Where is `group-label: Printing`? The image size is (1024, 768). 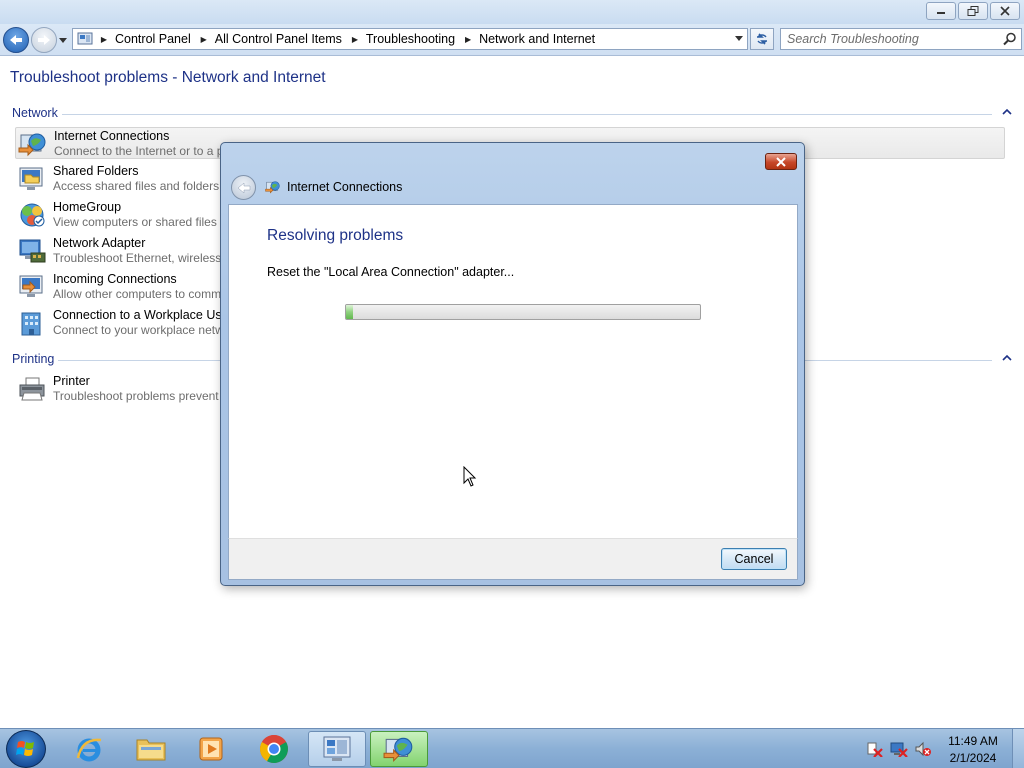 group-label: Printing is located at coordinates (33, 359).